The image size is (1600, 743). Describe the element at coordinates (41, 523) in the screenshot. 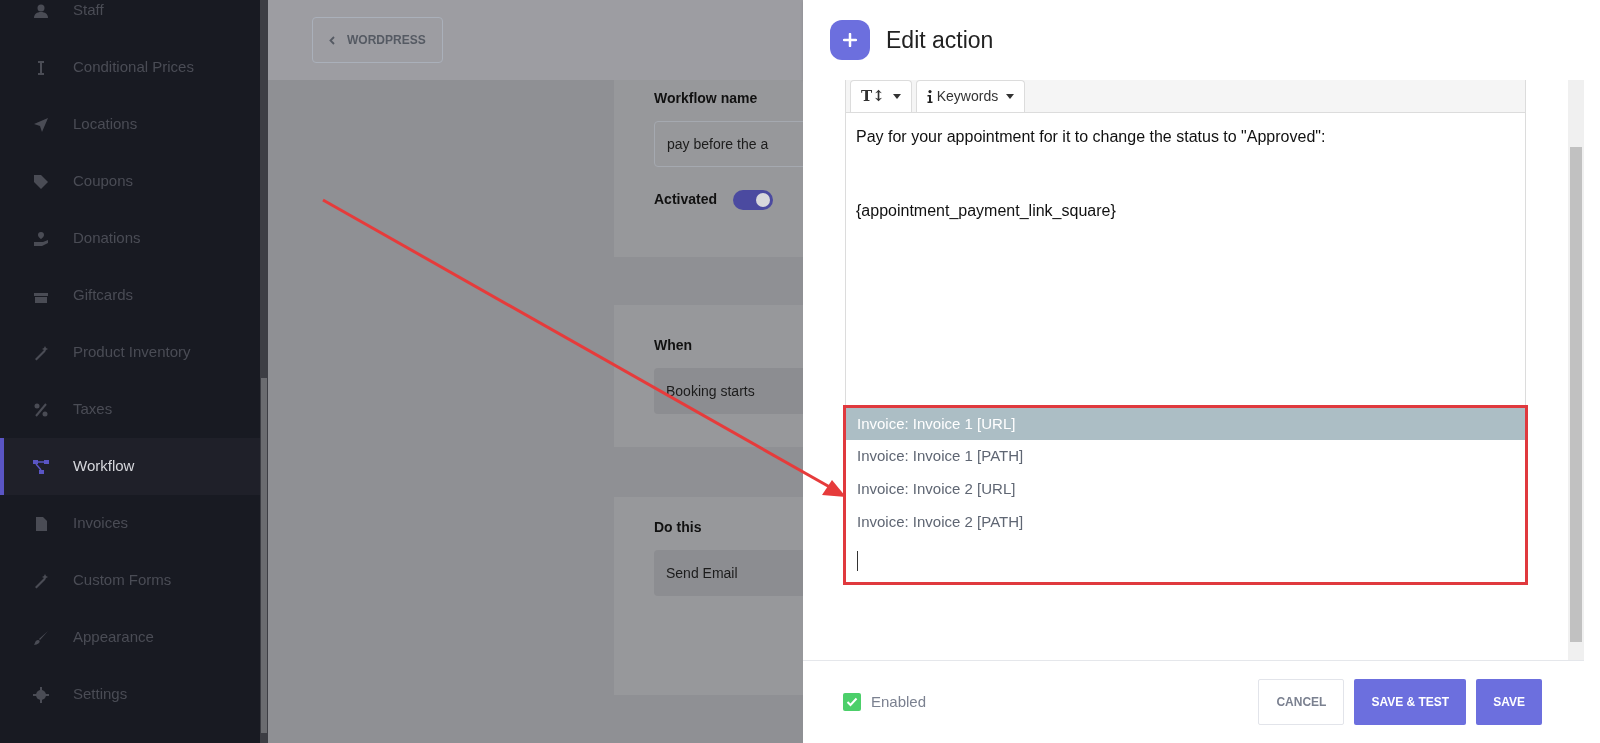

I see `file-icon` at that location.